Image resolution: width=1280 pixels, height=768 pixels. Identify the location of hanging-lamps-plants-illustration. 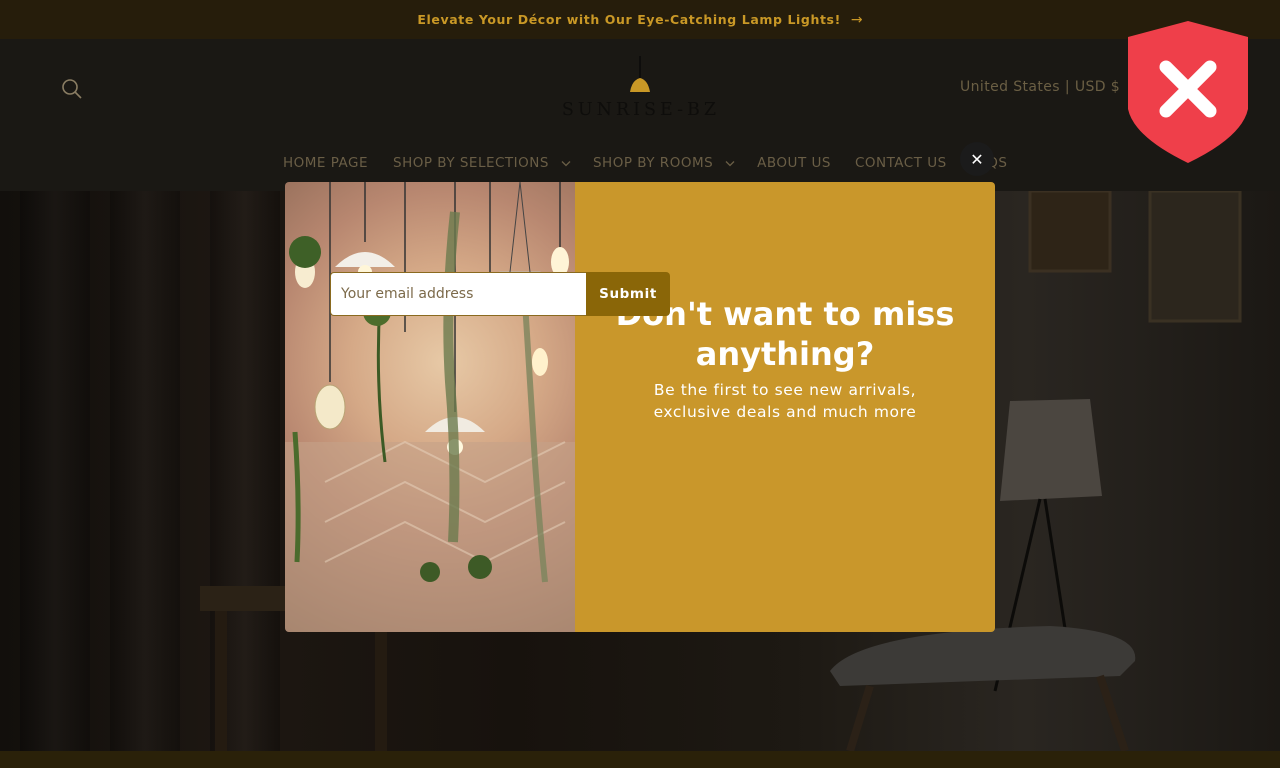
(430, 407).